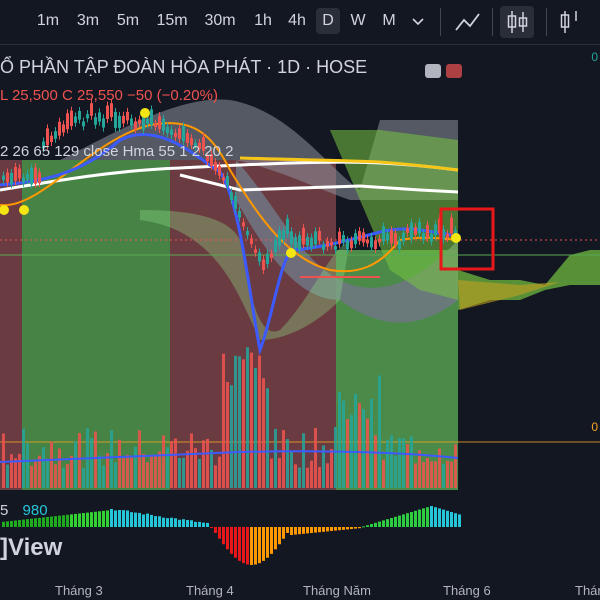 The image size is (600, 600). I want to click on signal-dot, so click(24, 210).